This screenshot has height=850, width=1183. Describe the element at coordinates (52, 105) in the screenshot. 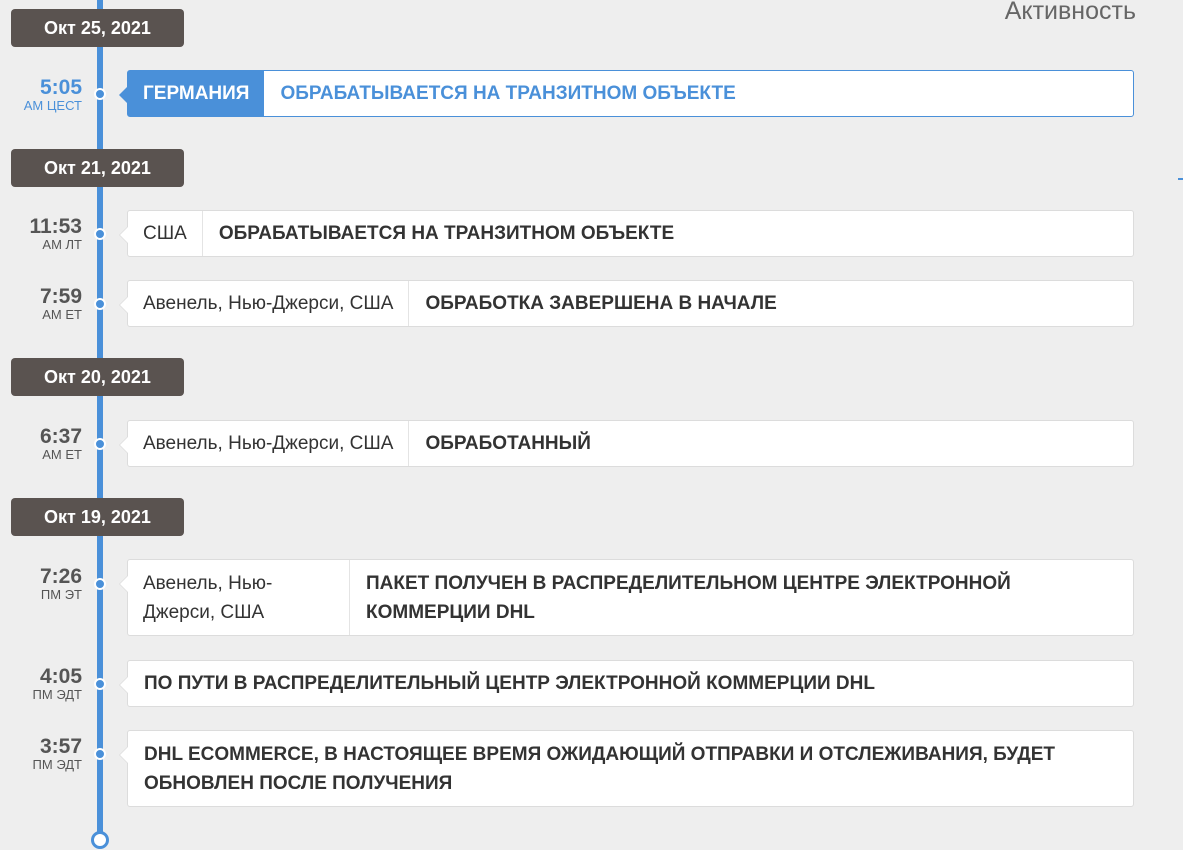

I see `time-zone: AM ЦЕСТ` at that location.